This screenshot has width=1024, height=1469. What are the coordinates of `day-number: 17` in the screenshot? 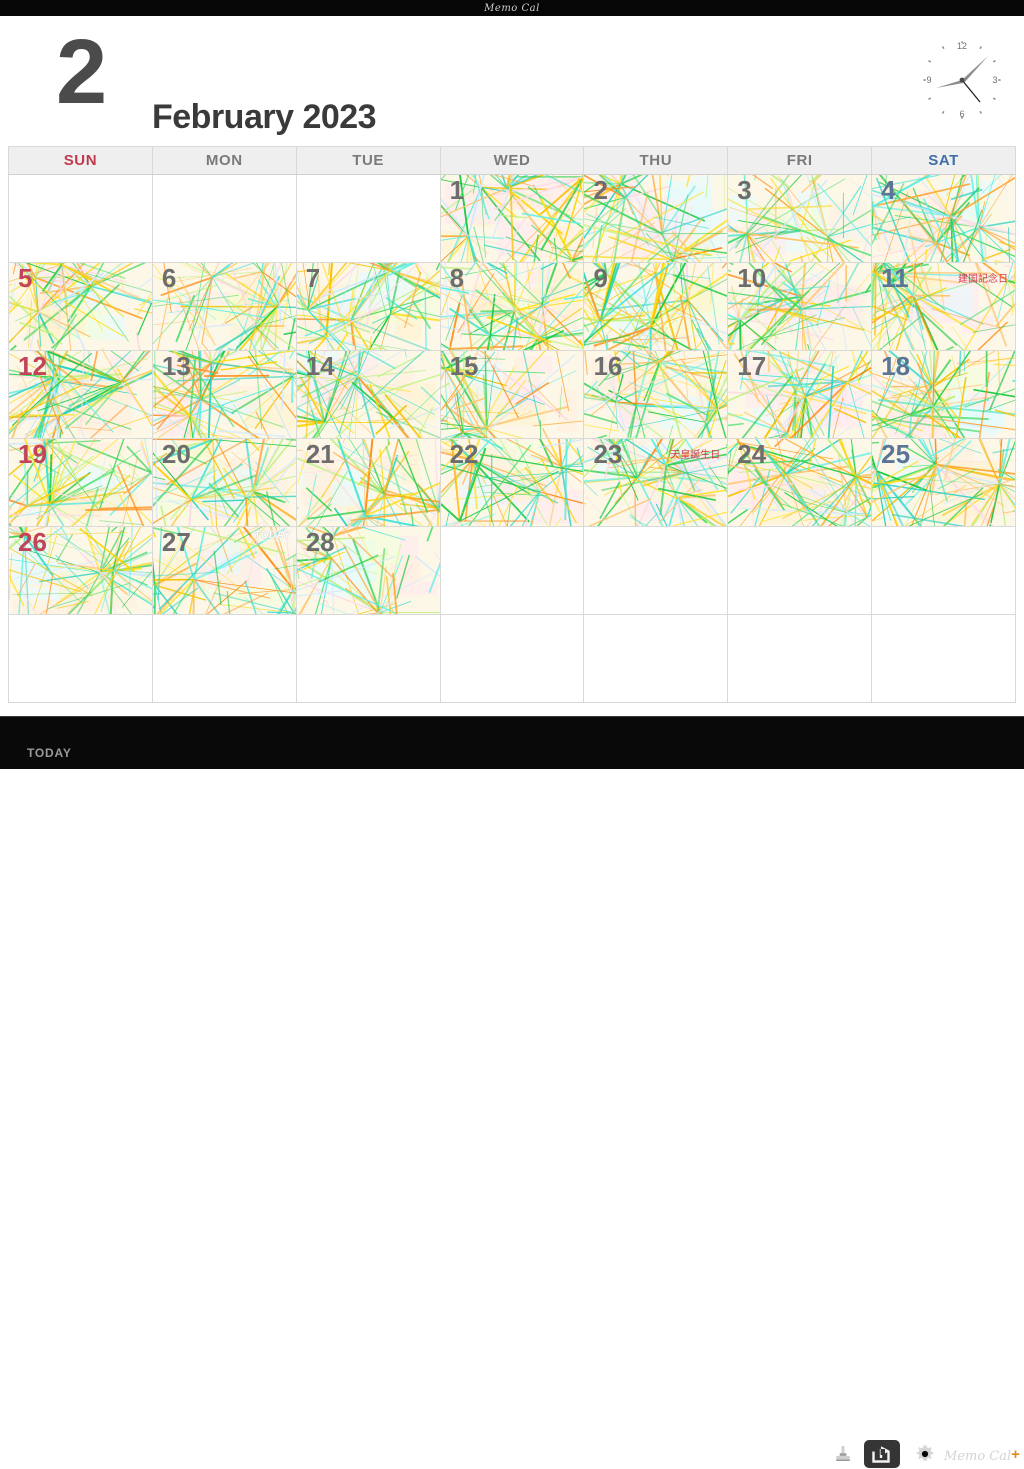 It's located at (751, 366).